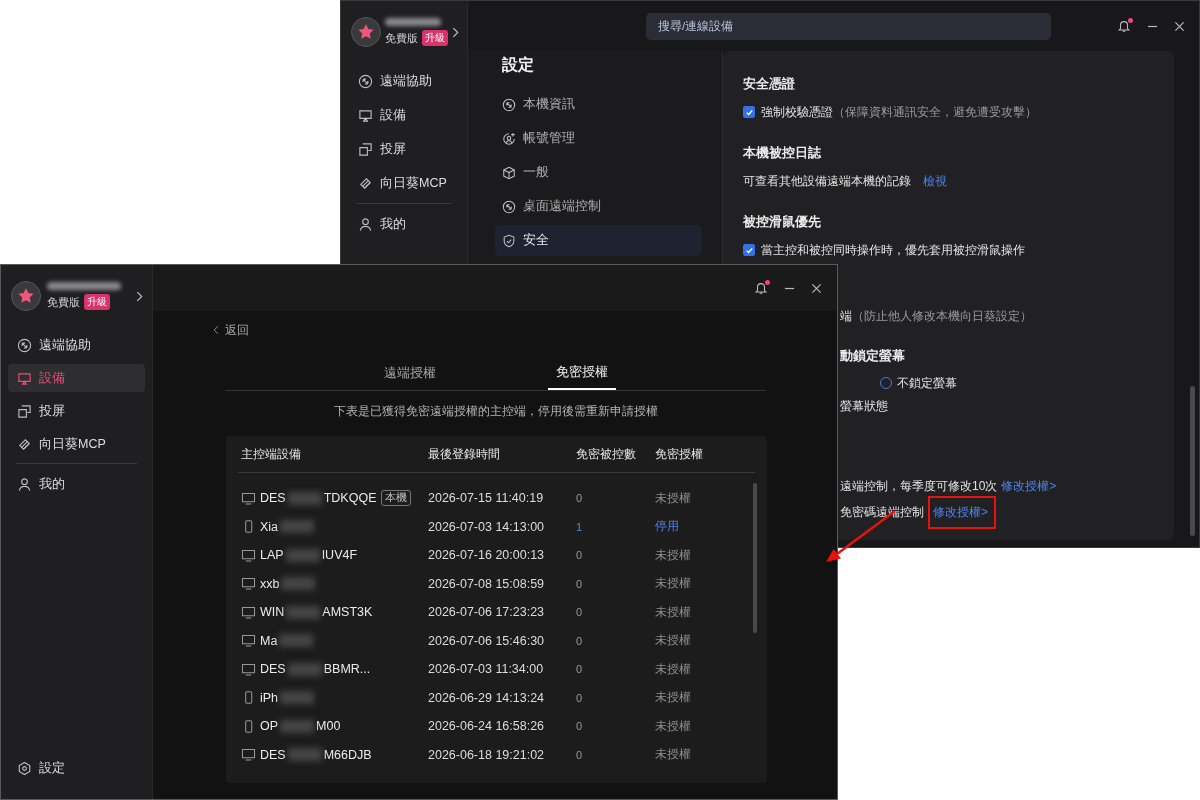 This screenshot has width=1200, height=800. I want to click on settings-nav-item: 設定, so click(76, 768).